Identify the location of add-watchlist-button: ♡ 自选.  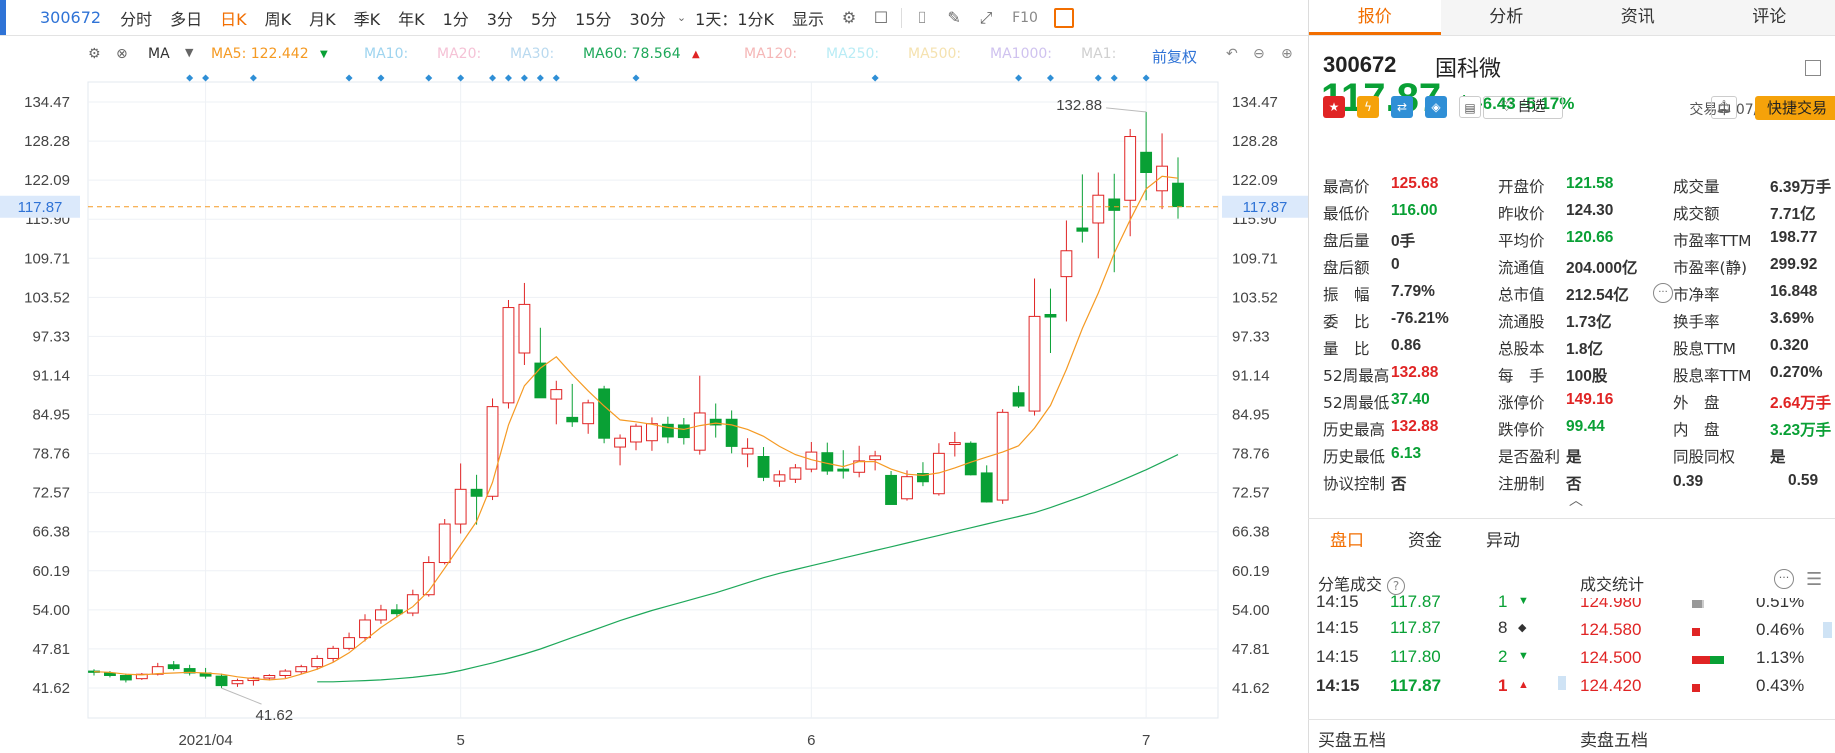
(1523, 107).